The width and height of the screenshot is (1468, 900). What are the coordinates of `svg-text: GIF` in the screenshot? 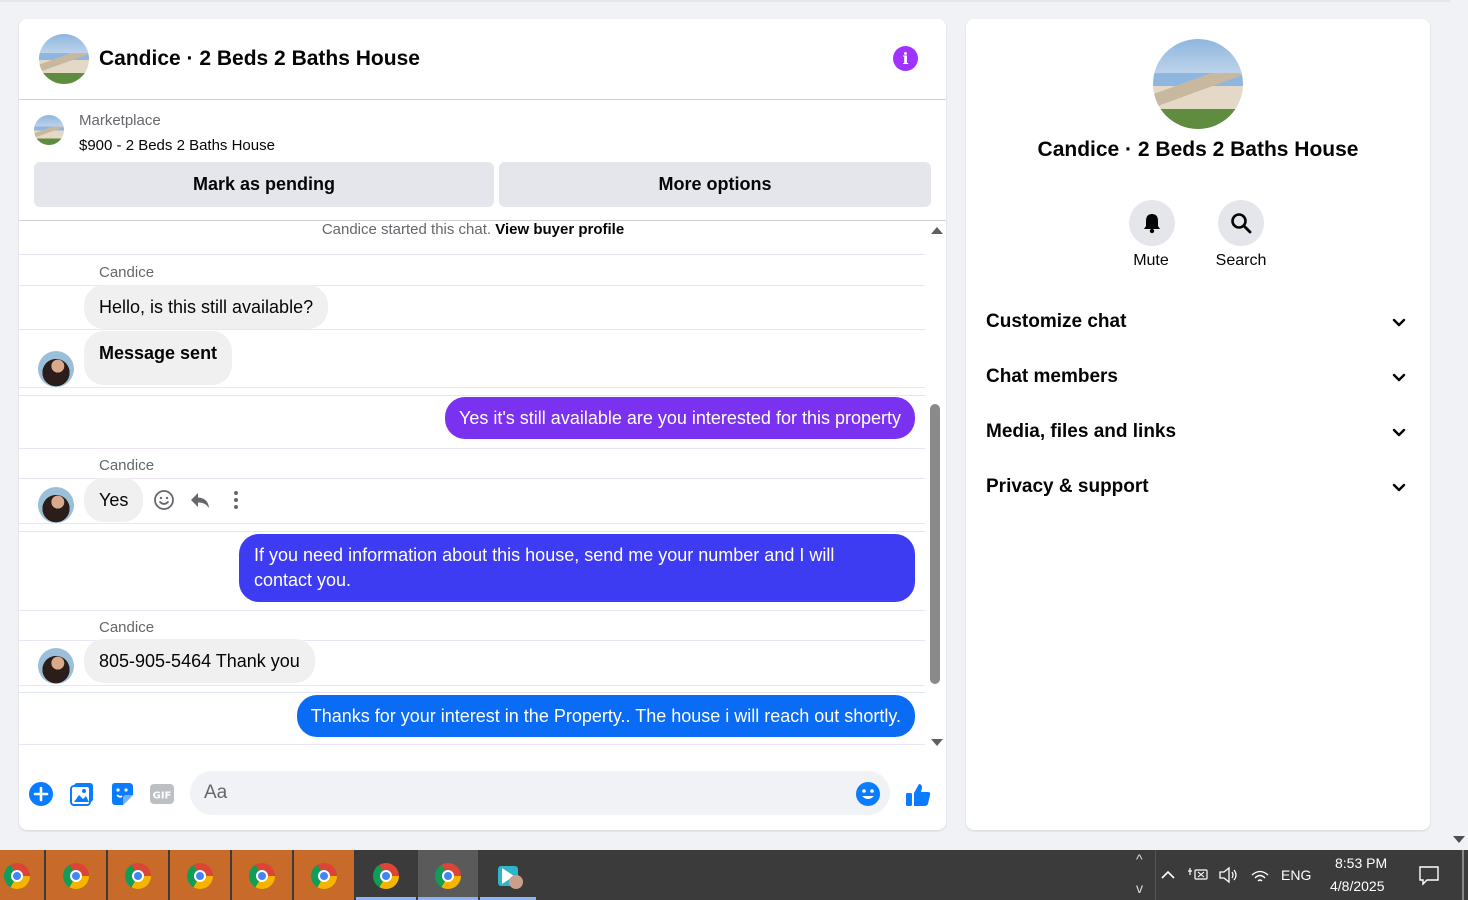 It's located at (162, 796).